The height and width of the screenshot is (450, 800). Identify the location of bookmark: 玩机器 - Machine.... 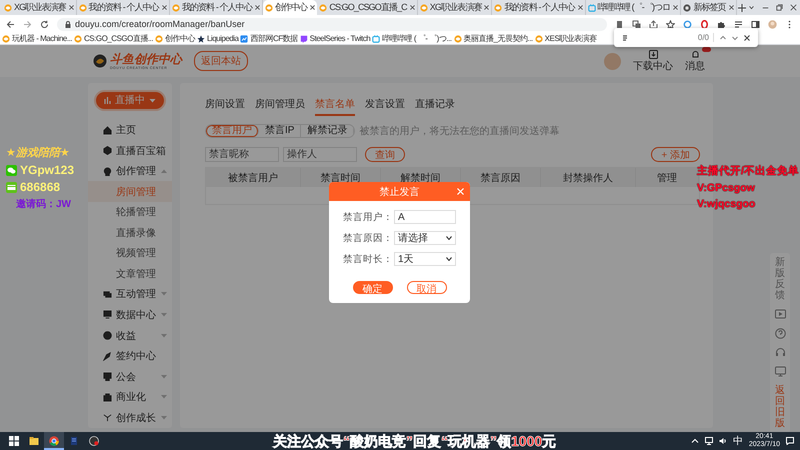
(37, 38).